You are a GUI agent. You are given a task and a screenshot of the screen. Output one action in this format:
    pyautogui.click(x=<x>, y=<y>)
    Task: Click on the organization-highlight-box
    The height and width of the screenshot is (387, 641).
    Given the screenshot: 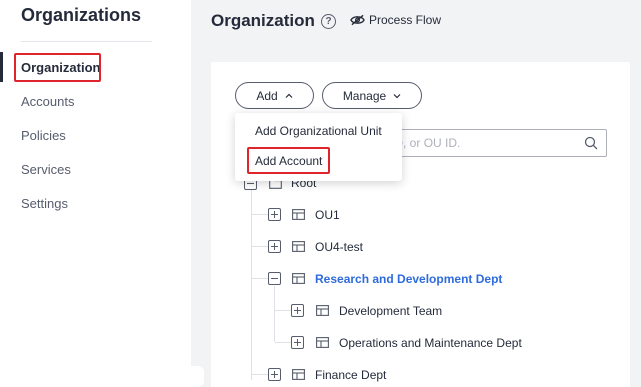 What is the action you would take?
    pyautogui.click(x=57, y=67)
    